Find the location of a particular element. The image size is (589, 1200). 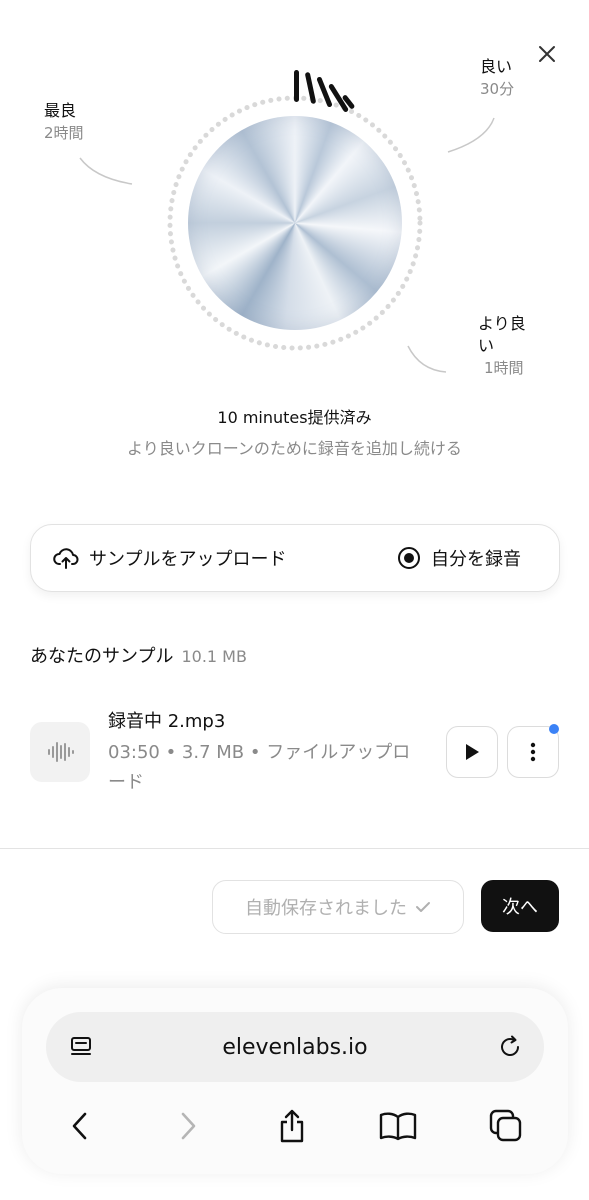

autosave-label: 自動保存されました is located at coordinates (326, 908).